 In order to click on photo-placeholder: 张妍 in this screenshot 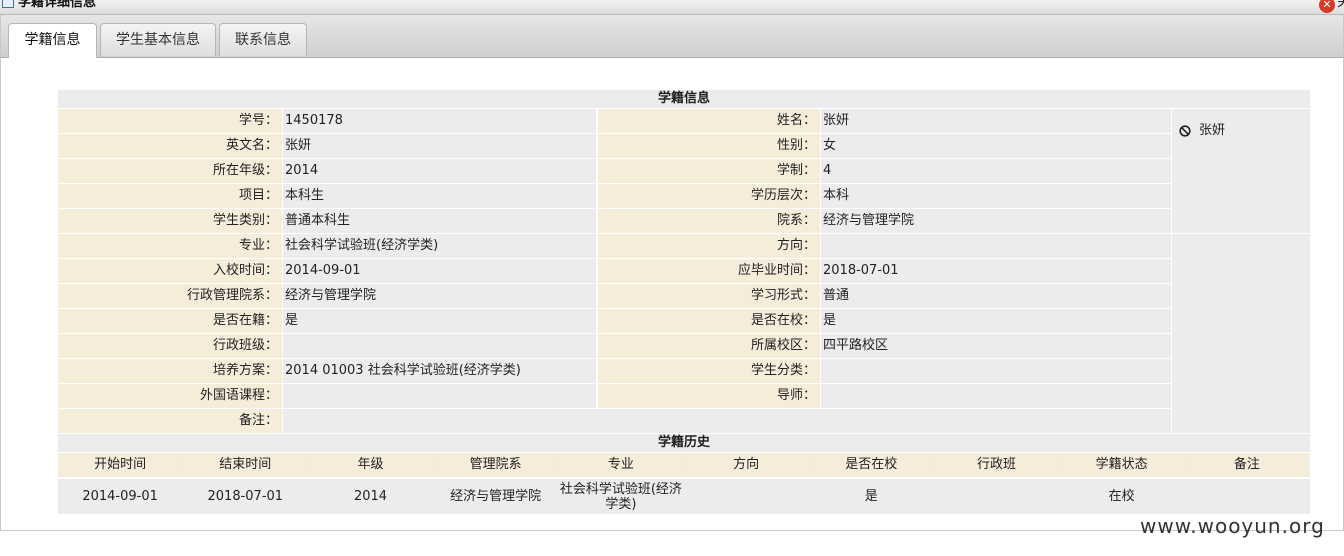, I will do `click(1202, 131)`.